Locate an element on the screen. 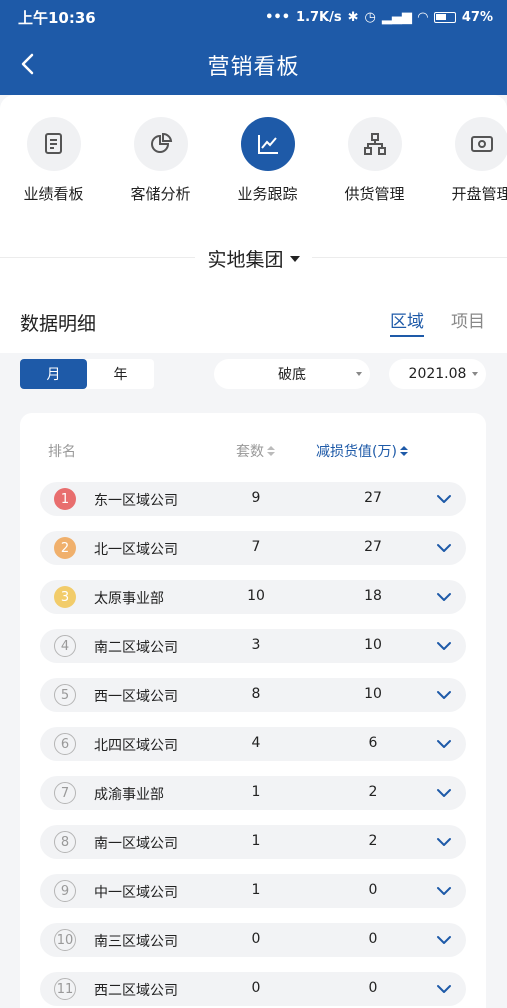 The height and width of the screenshot is (1008, 507). header-value: 减损货值(万) is located at coordinates (362, 451).